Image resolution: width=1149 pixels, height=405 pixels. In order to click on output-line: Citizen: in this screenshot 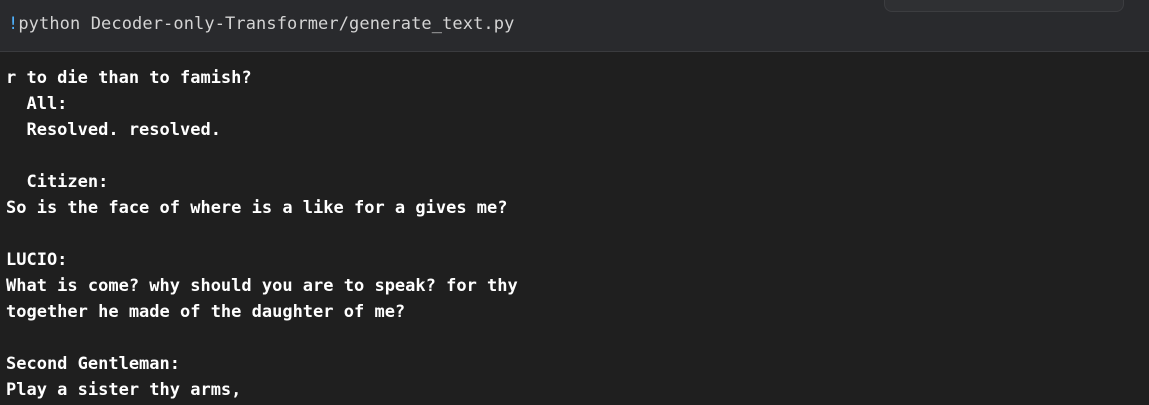, I will do `click(57, 182)`.